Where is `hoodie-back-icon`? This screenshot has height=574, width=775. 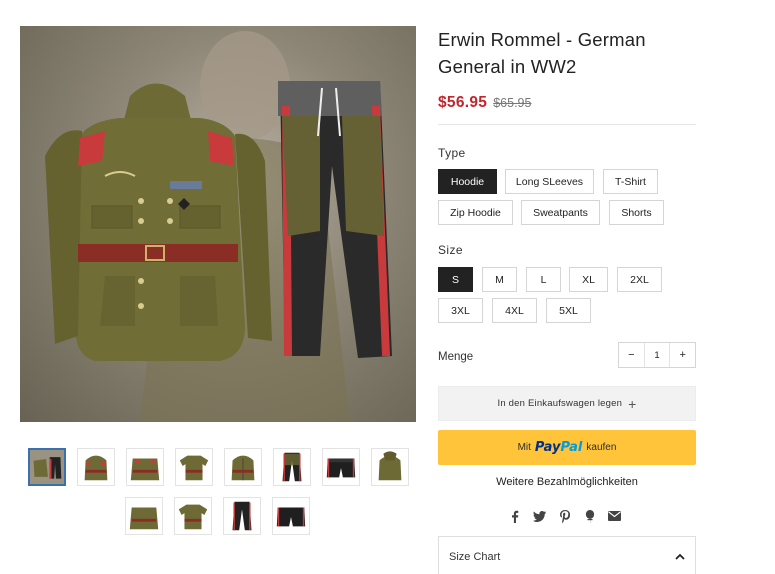
hoodie-back-icon is located at coordinates (390, 466).